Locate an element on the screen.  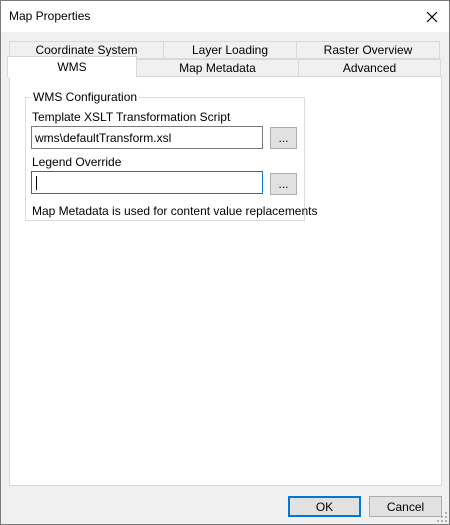
tab-advanced: Advanced is located at coordinates (369, 68).